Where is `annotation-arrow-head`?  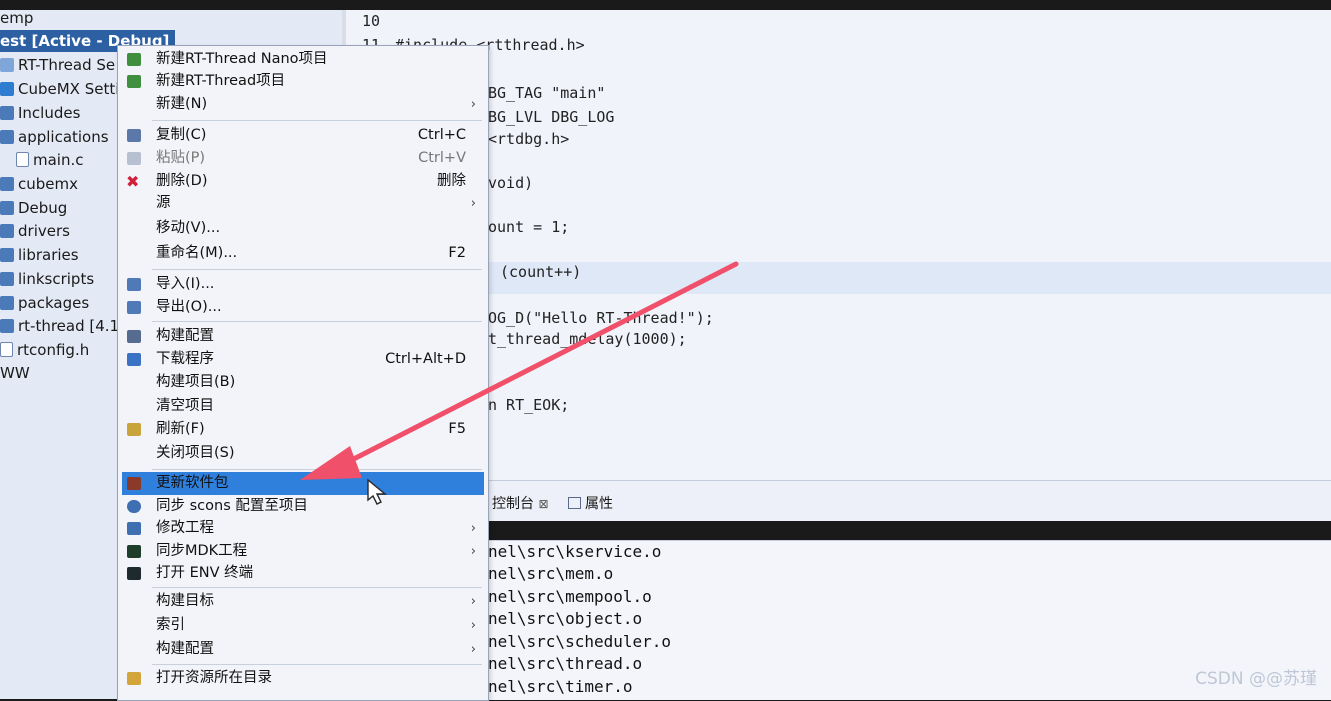 annotation-arrow-head is located at coordinates (331, 463).